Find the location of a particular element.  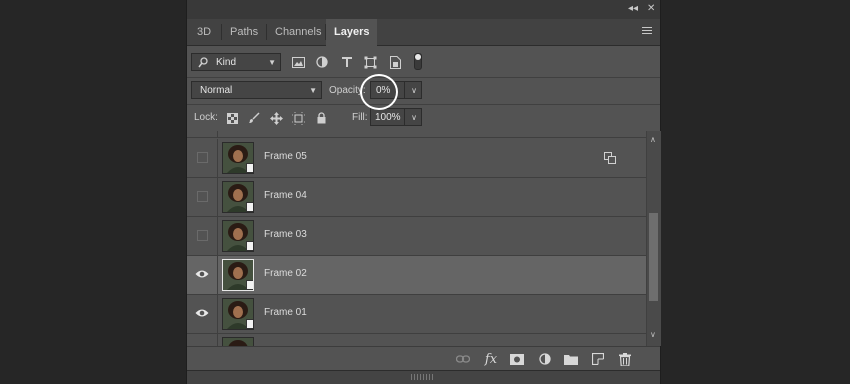

adjustment-filter-icon is located at coordinates (322, 62).